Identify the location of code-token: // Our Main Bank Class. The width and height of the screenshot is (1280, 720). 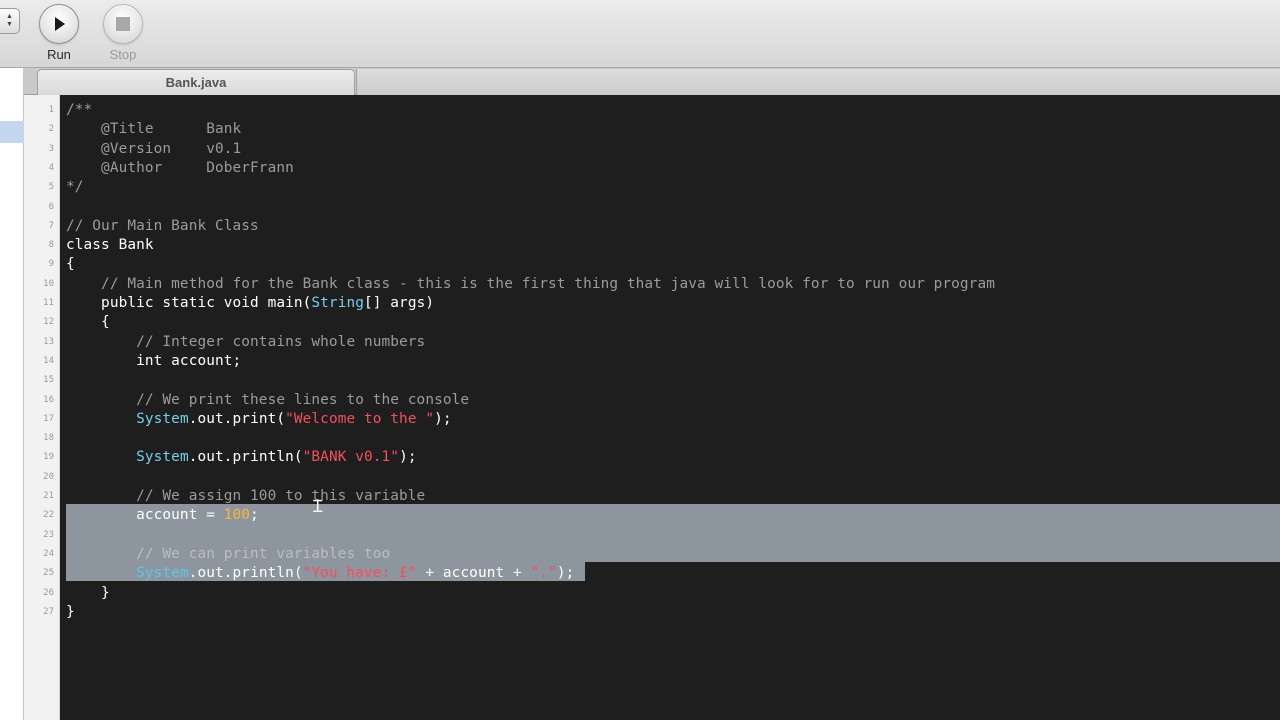
(162, 225).